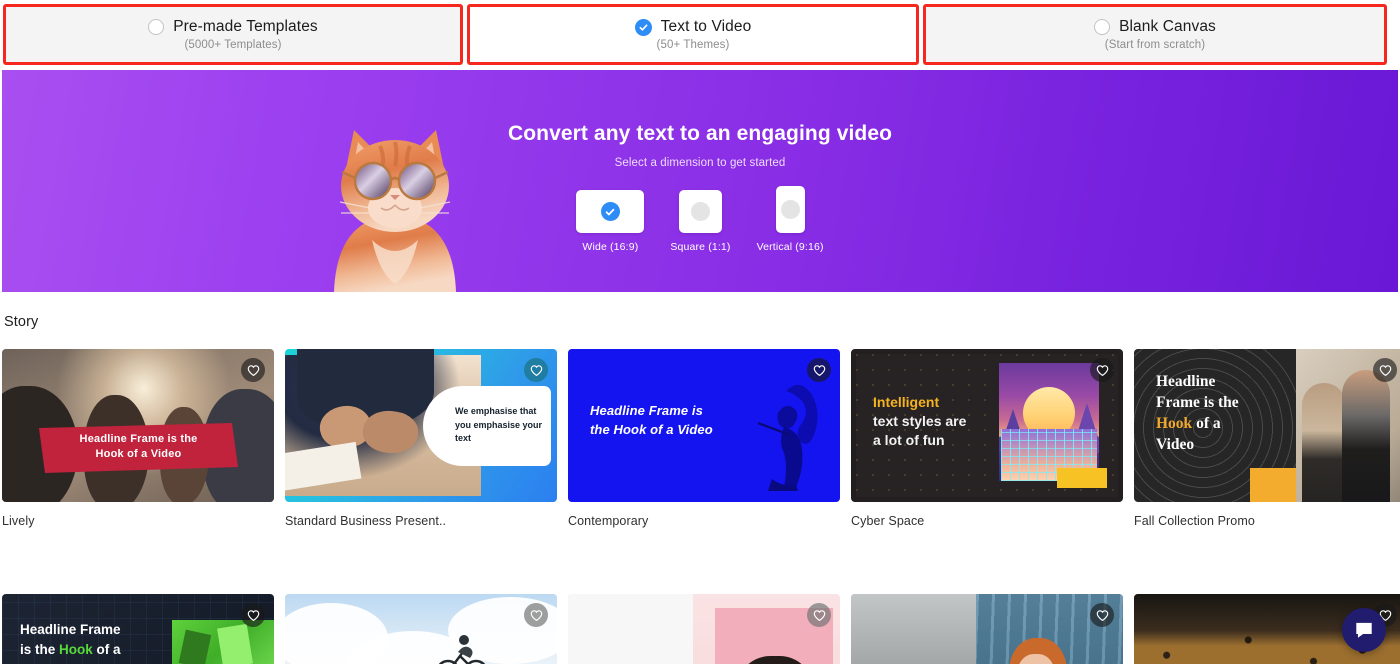 The image size is (1400, 664). What do you see at coordinates (706, 26) in the screenshot?
I see `mode-tab-title: Text to Video` at bounding box center [706, 26].